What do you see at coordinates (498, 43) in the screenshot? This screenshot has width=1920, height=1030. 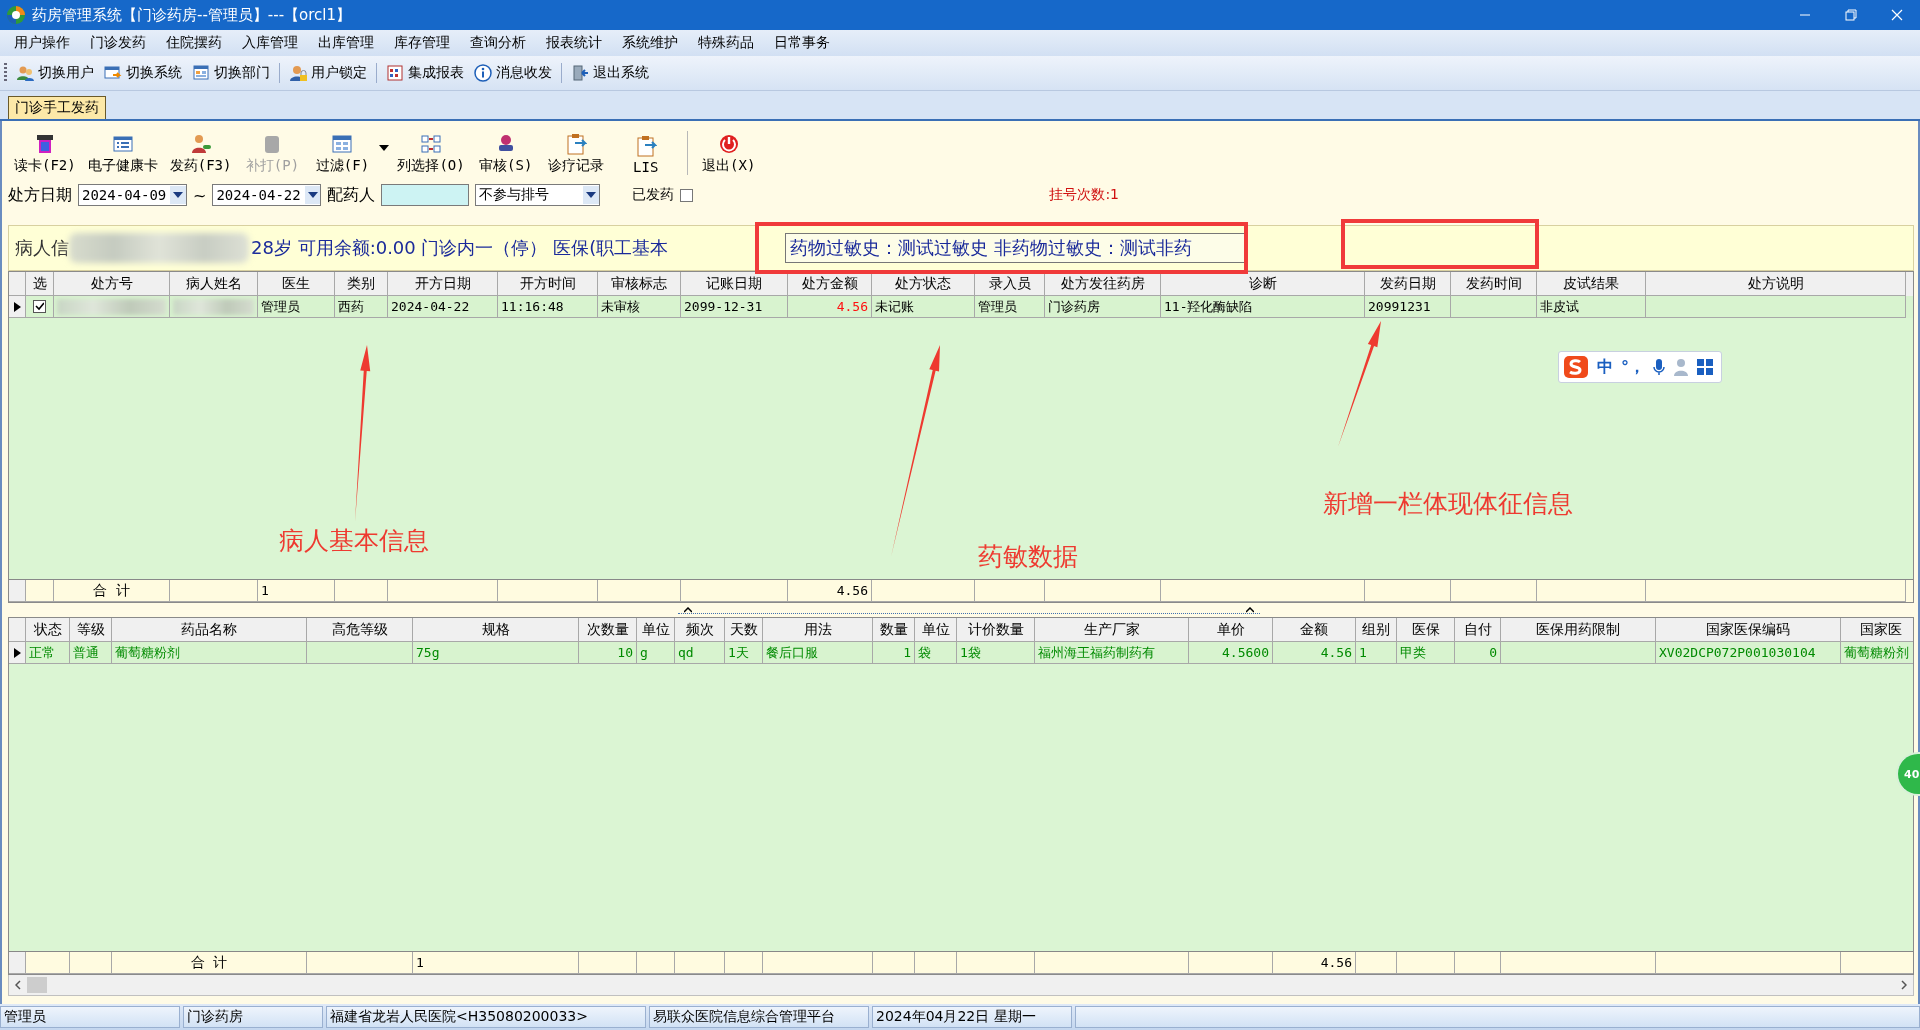 I see `menu-item: 查询分析` at bounding box center [498, 43].